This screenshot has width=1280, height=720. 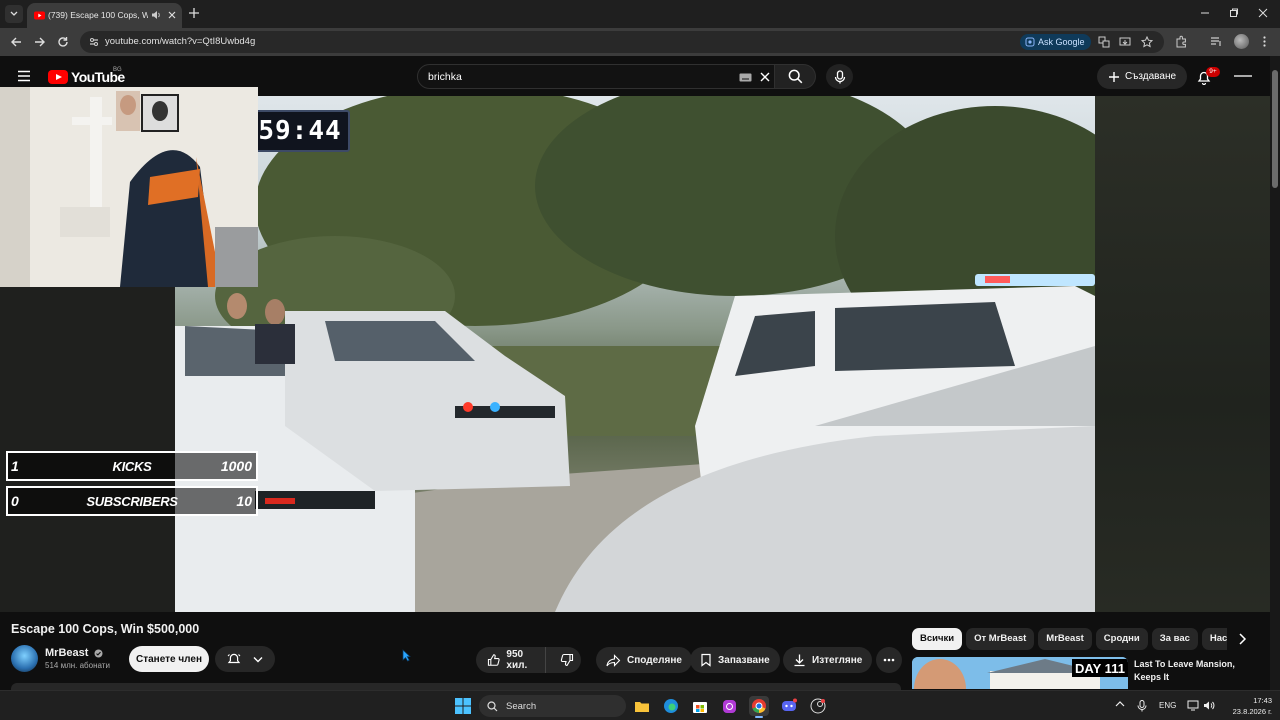 What do you see at coordinates (94, 42) in the screenshot?
I see `site-settings-icon` at bounding box center [94, 42].